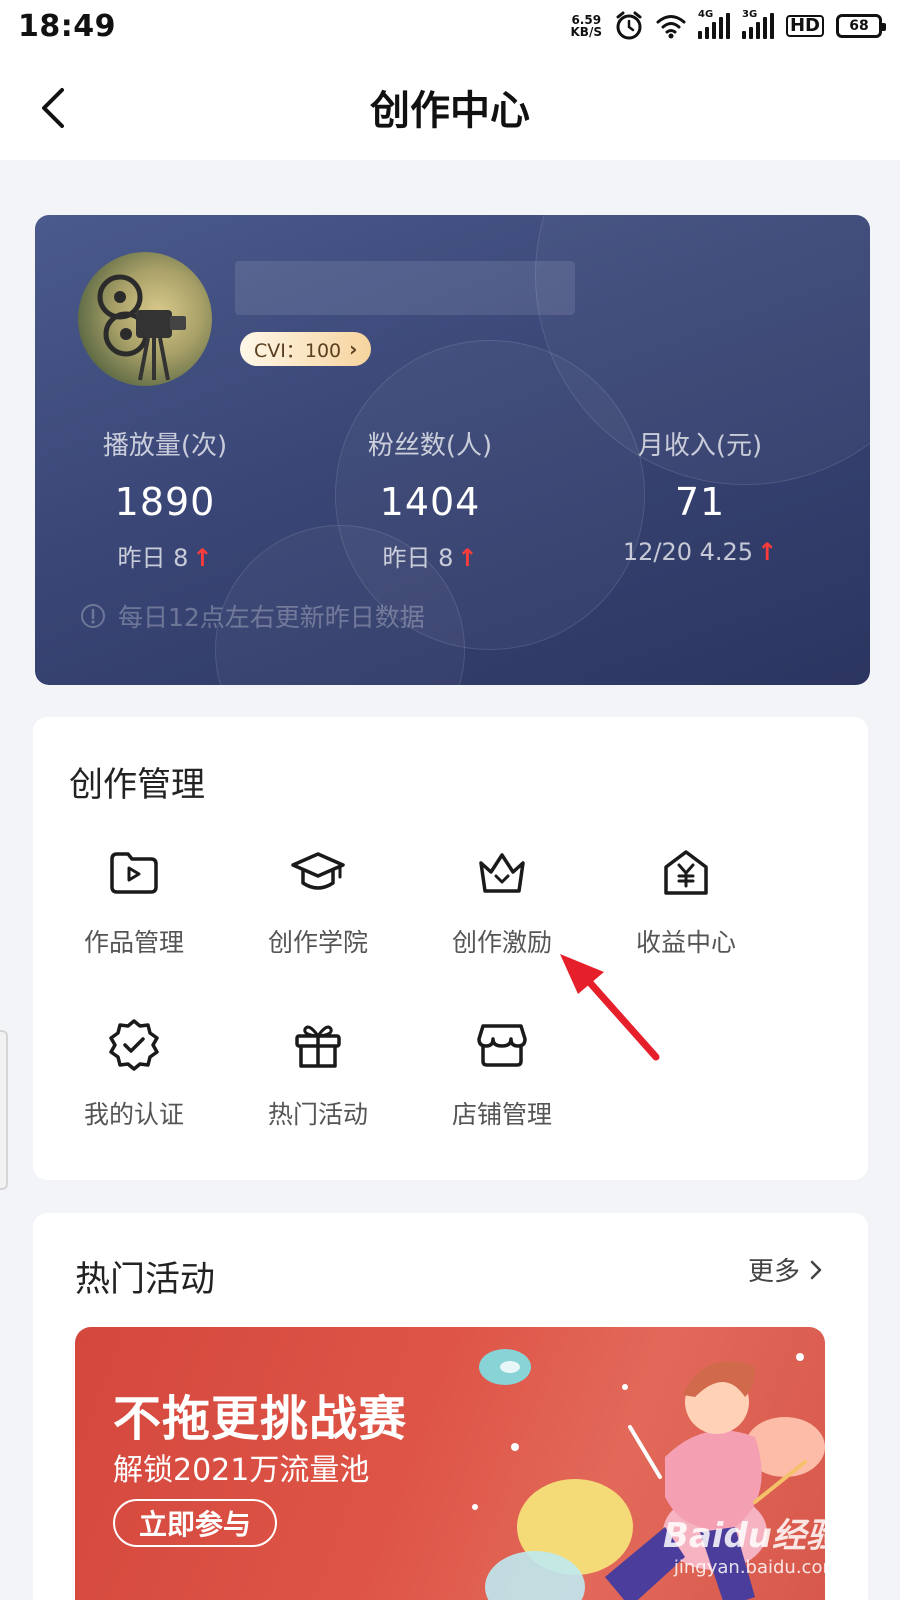 The width and height of the screenshot is (900, 1600). What do you see at coordinates (165, 502) in the screenshot?
I see `stat-value: 1890` at bounding box center [165, 502].